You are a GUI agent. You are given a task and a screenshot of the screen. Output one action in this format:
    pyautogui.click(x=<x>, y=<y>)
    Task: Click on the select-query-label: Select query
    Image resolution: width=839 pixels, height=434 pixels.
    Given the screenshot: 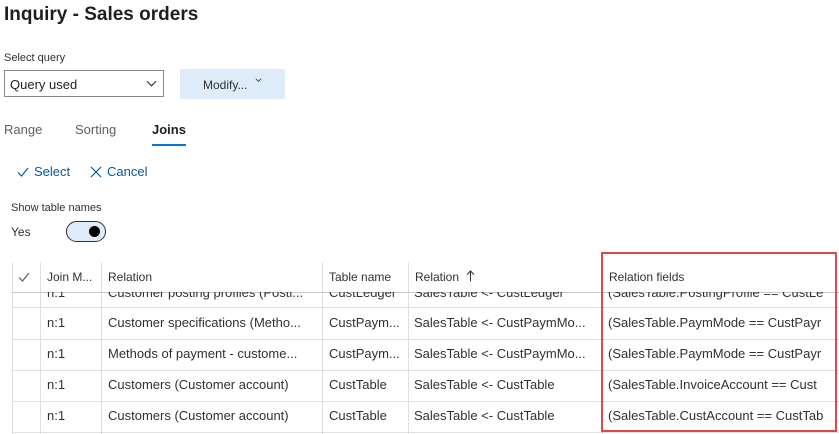 What is the action you would take?
    pyautogui.click(x=35, y=58)
    